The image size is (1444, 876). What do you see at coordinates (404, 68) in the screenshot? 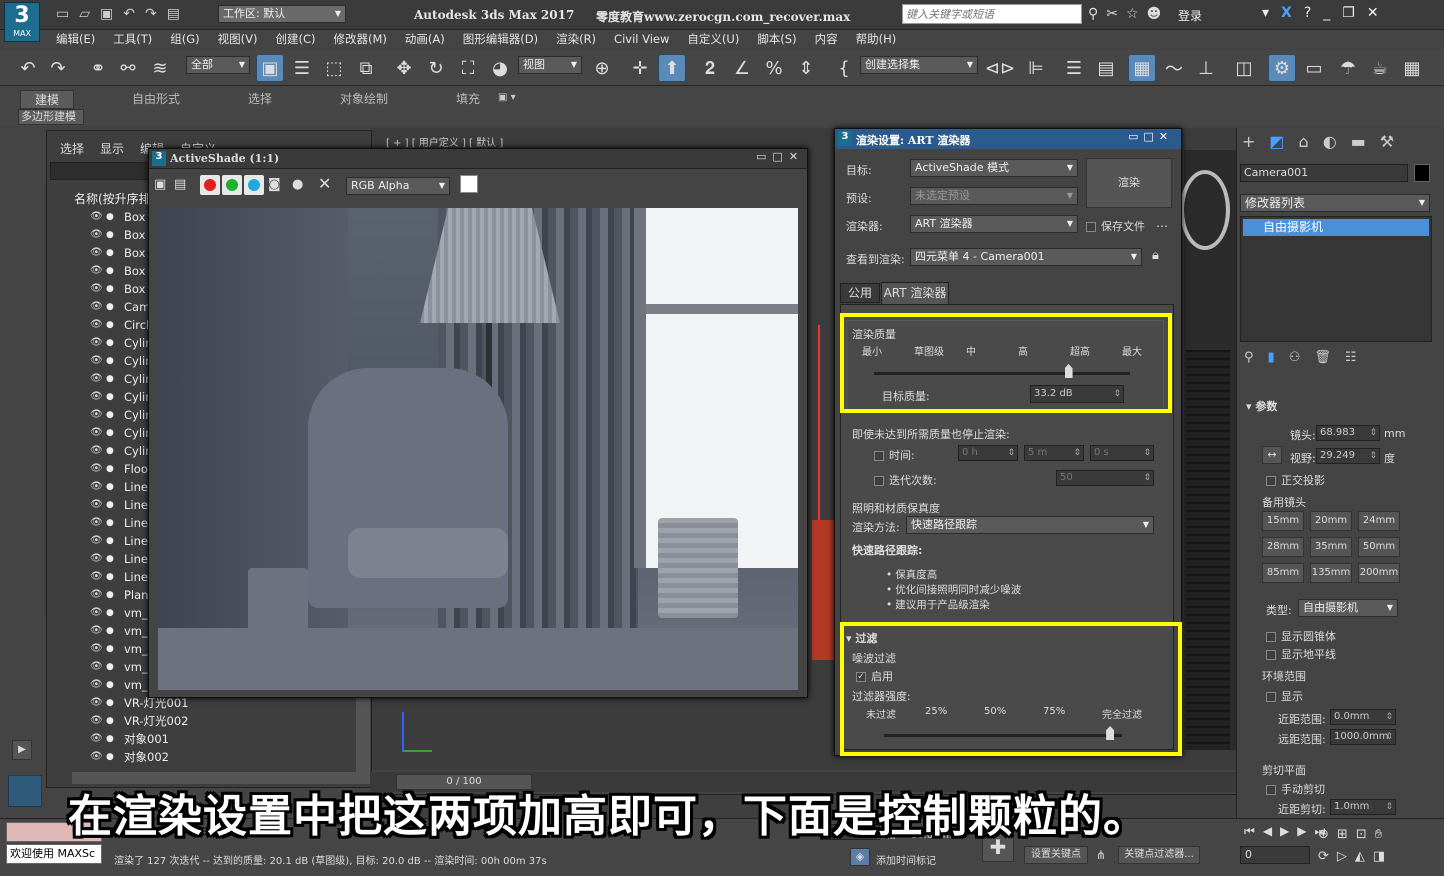
I see `move-icon: ✥` at bounding box center [404, 68].